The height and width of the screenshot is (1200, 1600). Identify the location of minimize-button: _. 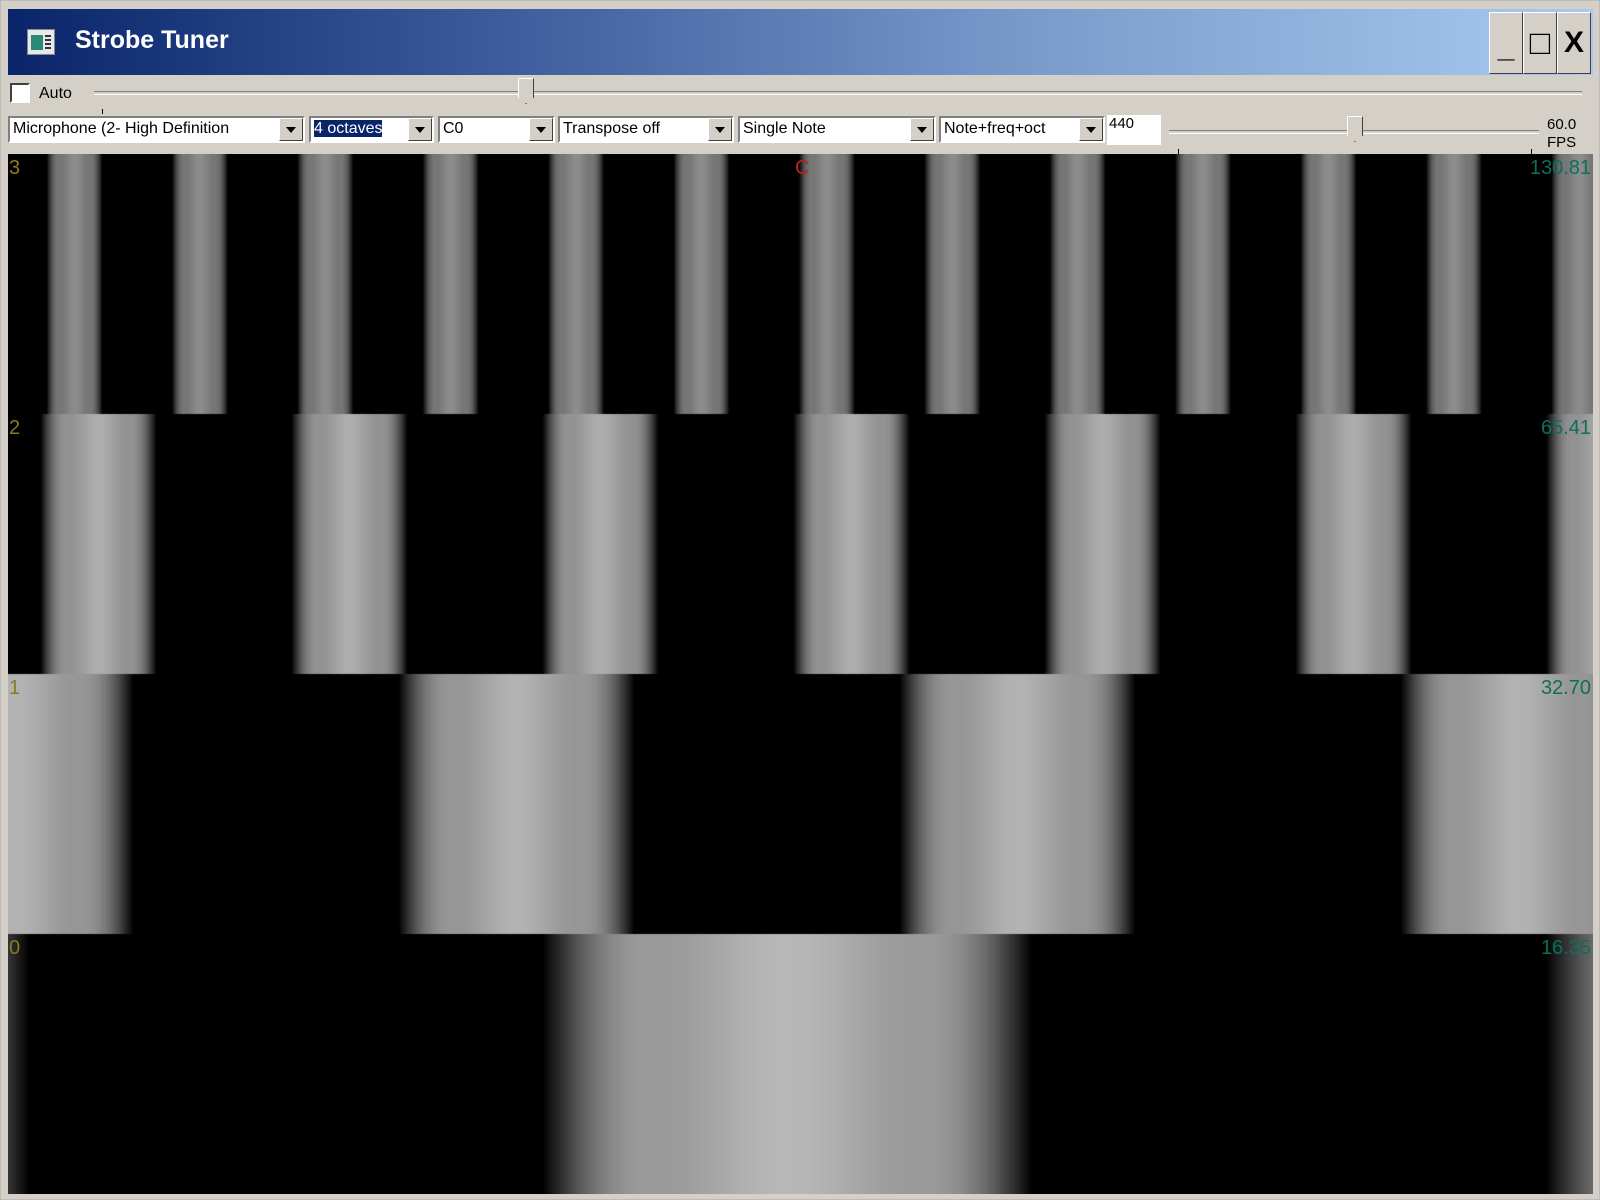
(1506, 43).